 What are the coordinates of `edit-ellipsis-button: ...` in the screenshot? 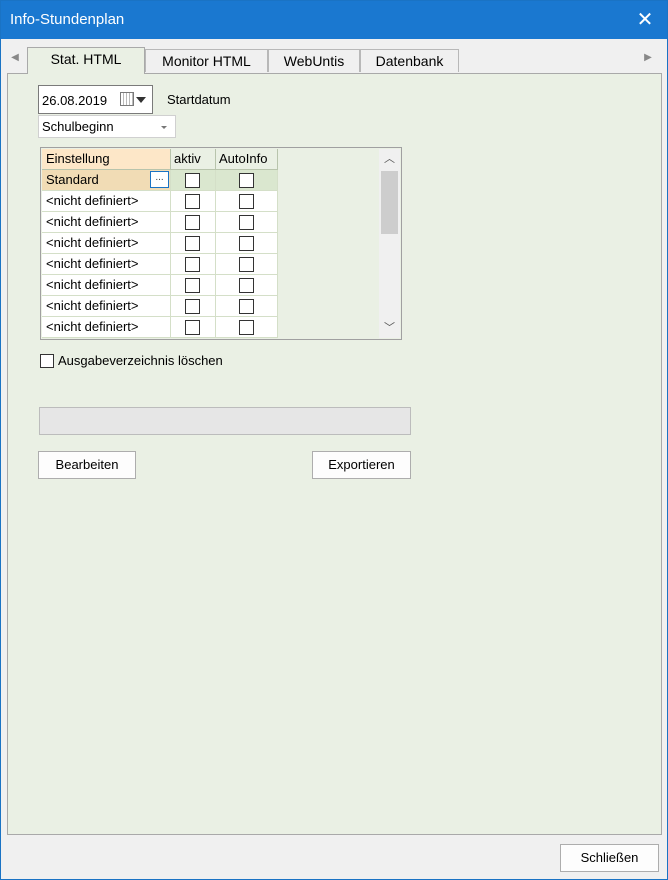 It's located at (159, 179).